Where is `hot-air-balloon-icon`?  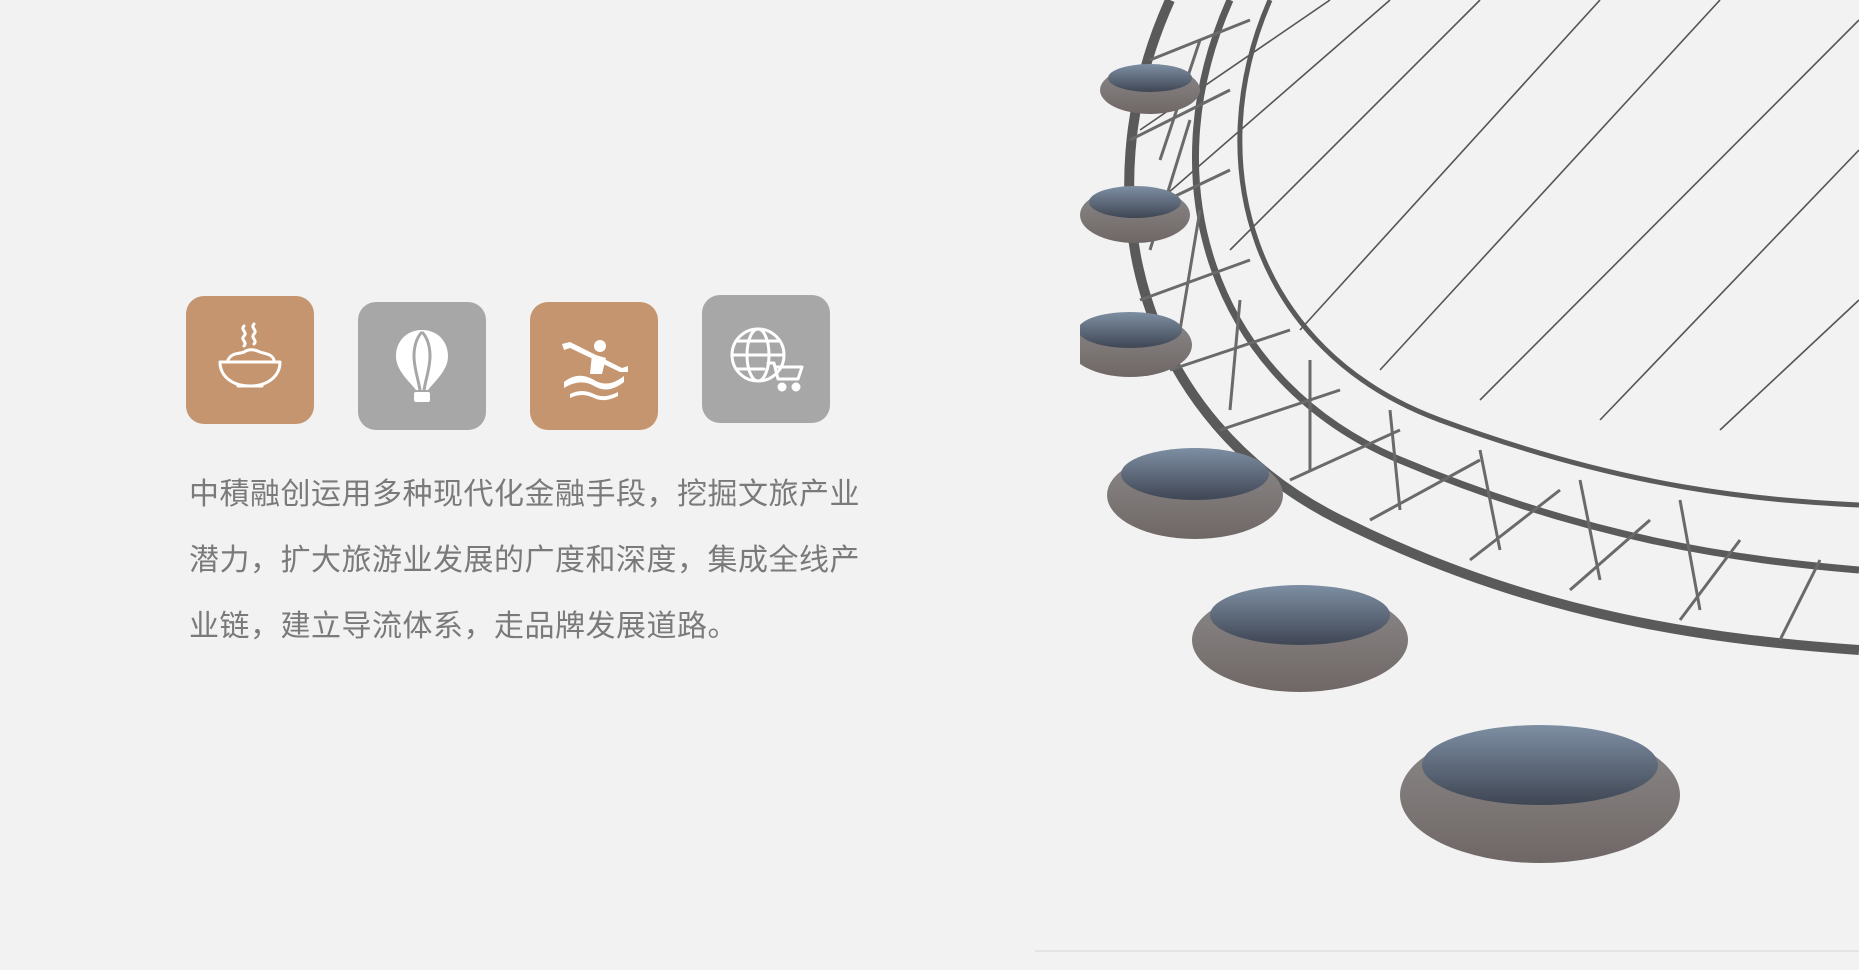 hot-air-balloon-icon is located at coordinates (422, 366).